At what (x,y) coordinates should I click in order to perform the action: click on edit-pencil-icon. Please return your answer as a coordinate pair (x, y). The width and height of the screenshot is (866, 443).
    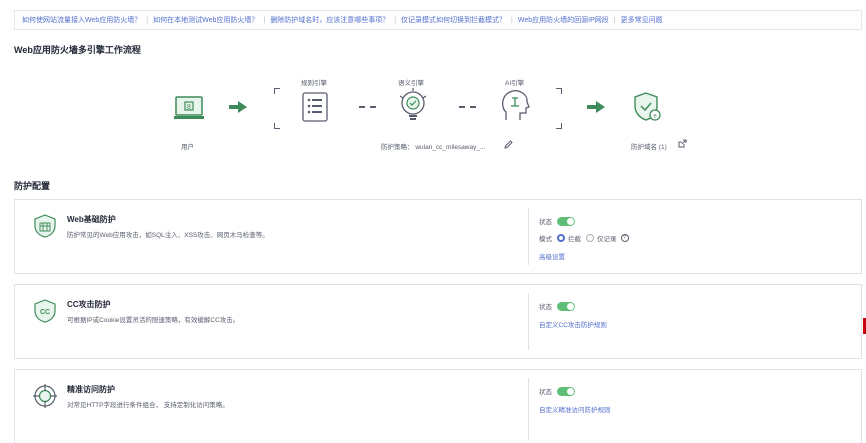
    Looking at the image, I should click on (508, 144).